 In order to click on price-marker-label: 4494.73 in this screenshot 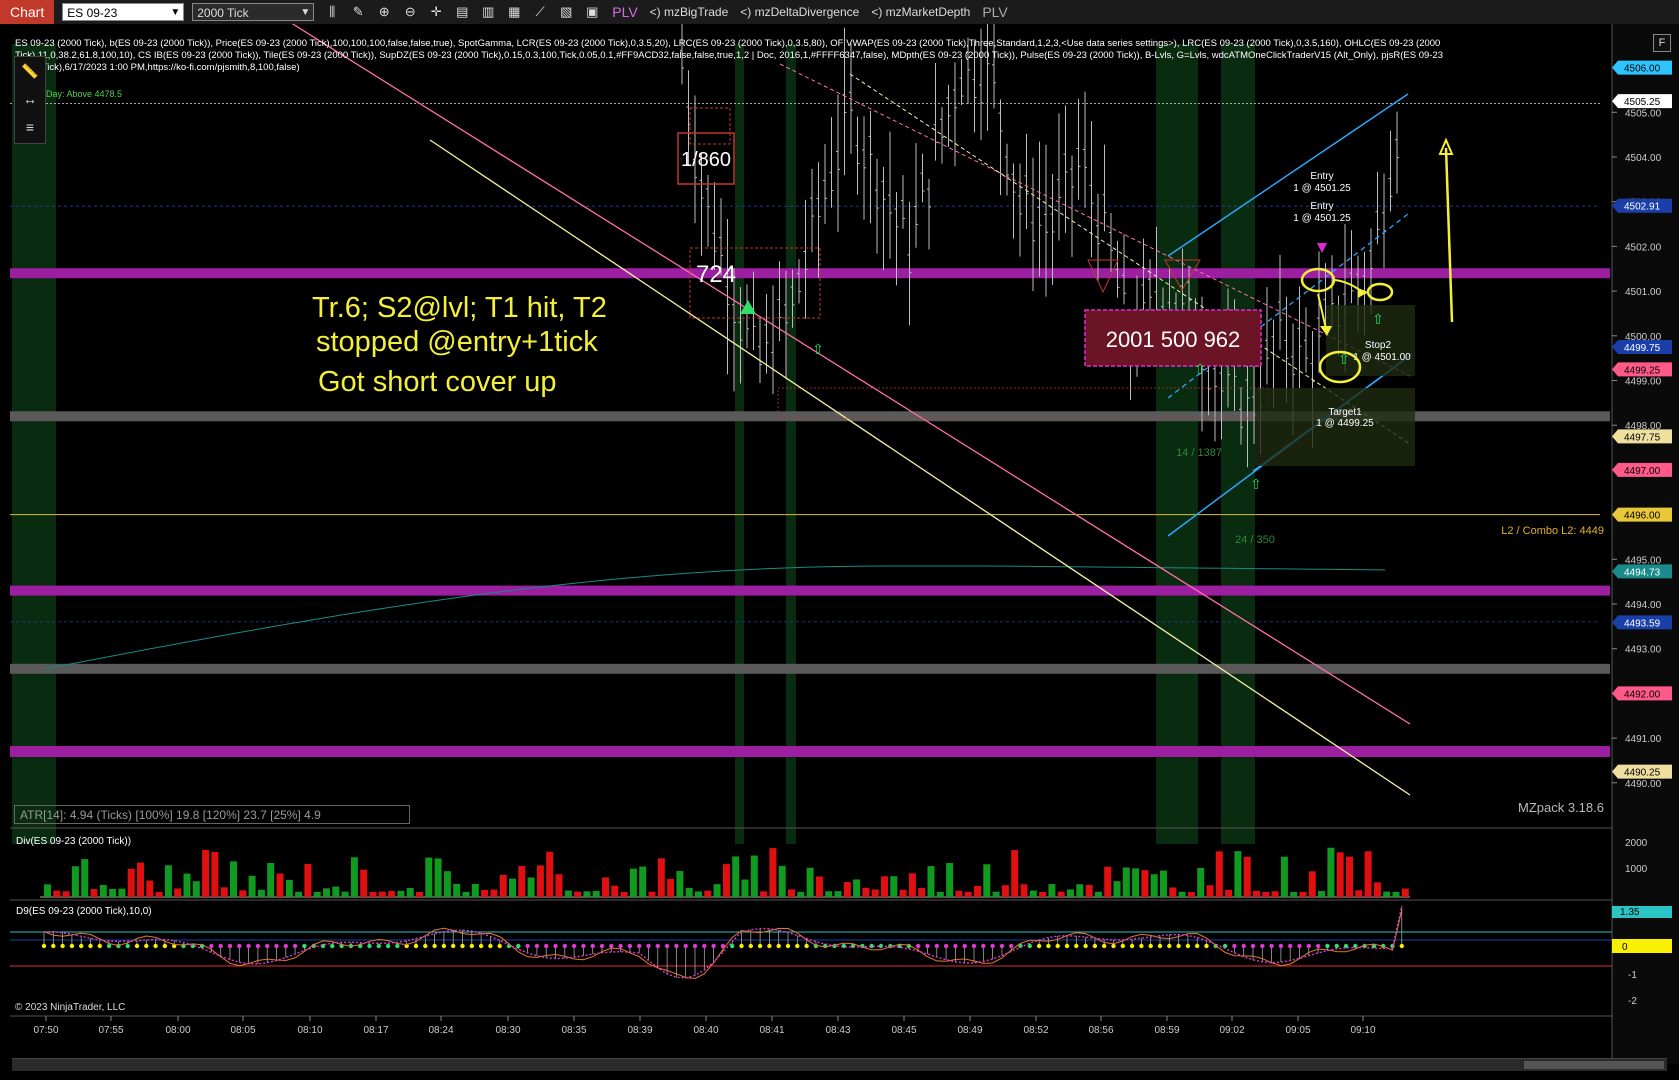, I will do `click(1642, 572)`.